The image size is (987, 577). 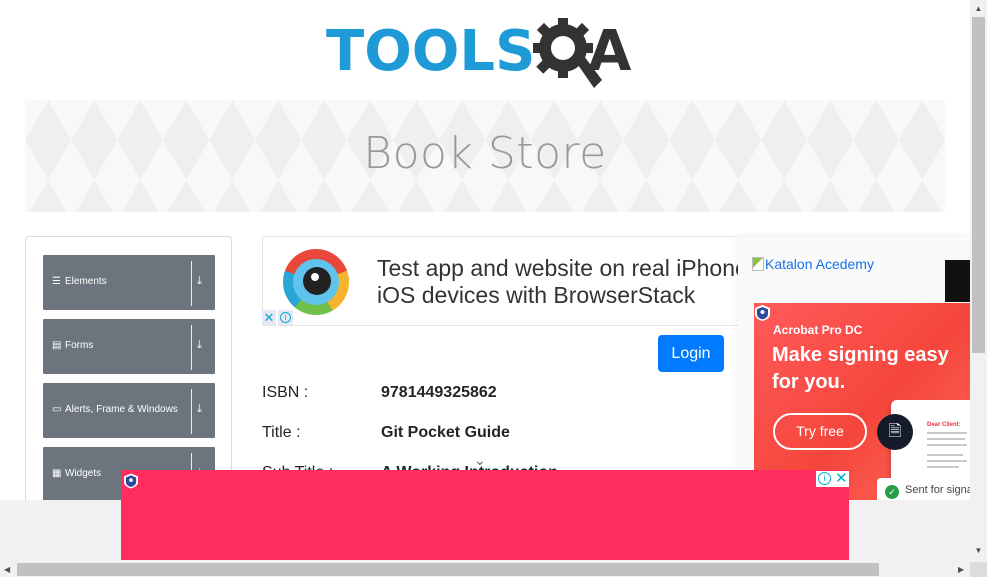 I want to click on menu-group-forms: ▤ Forms ⤓, so click(x=129, y=346).